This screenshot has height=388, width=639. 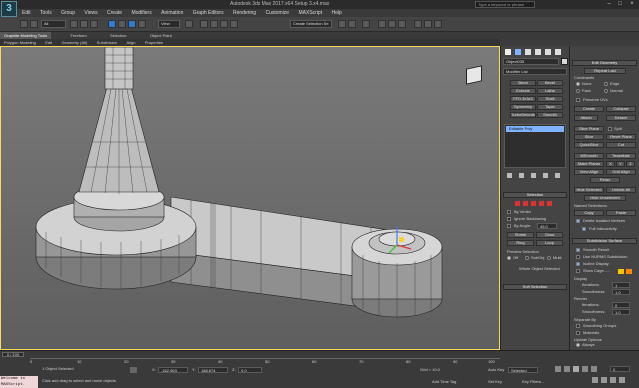 What do you see at coordinates (224, 24) in the screenshot?
I see `percent-snap-icon` at bounding box center [224, 24].